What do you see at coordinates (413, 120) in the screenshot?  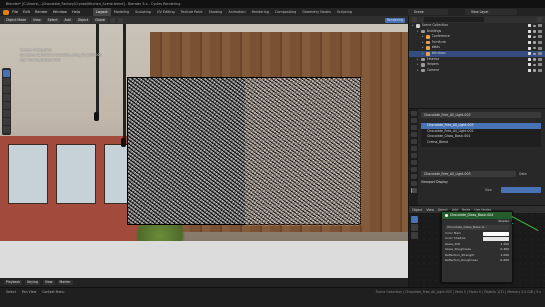 I see `render-tab-icon` at bounding box center [413, 120].